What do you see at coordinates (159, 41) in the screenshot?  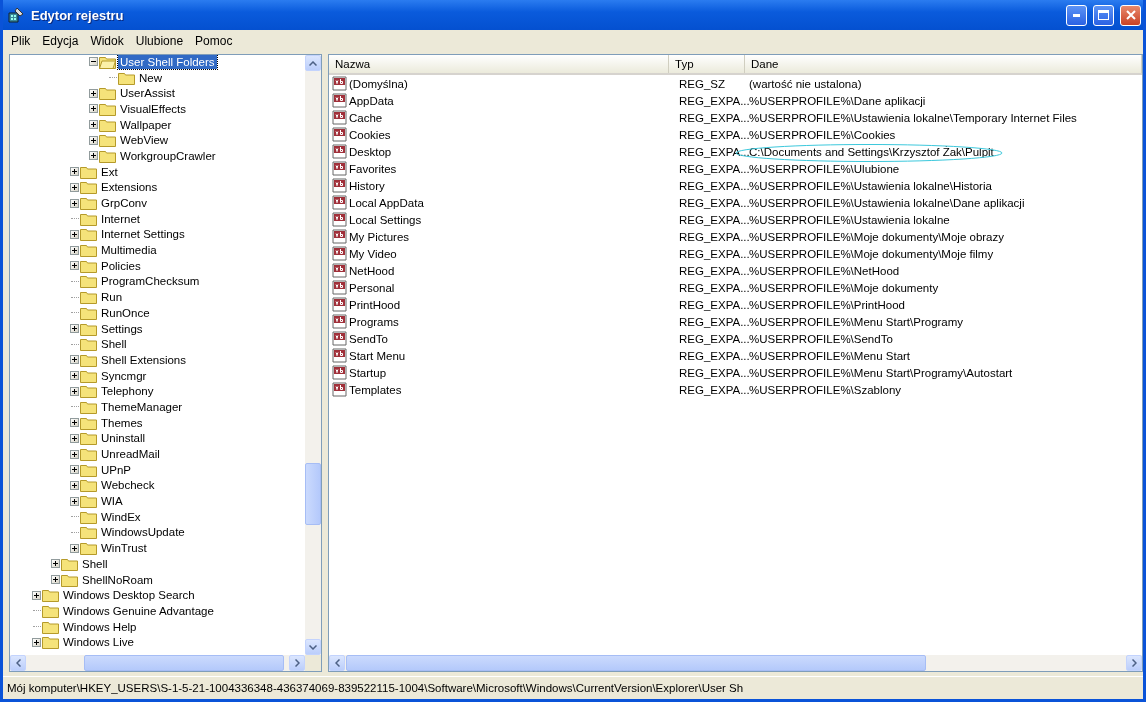 I see `menu-item: Ulubione` at bounding box center [159, 41].